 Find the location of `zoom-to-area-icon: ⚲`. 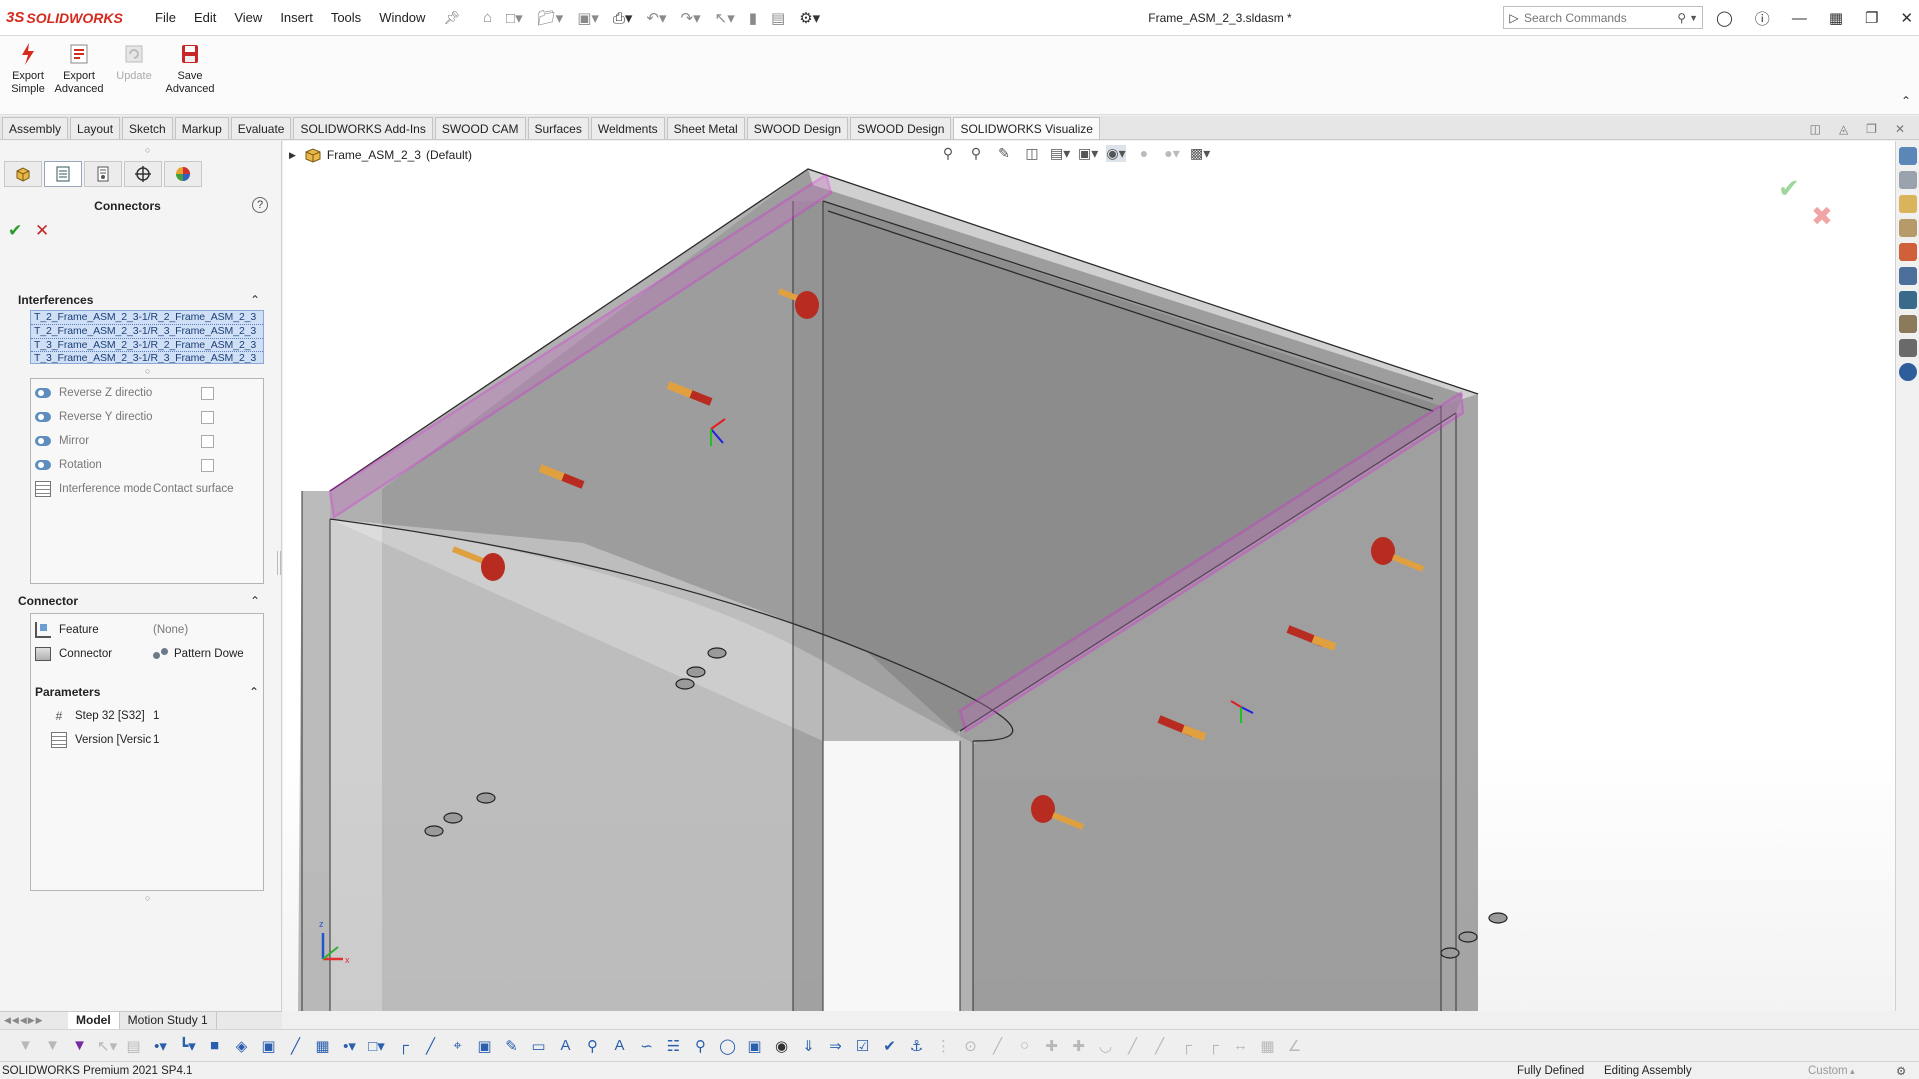

zoom-to-area-icon: ⚲ is located at coordinates (976, 153).